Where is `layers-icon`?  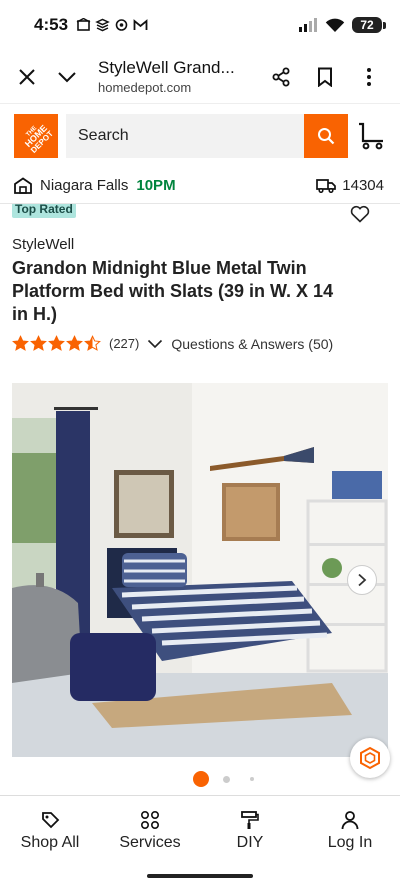 layers-icon is located at coordinates (102, 25).